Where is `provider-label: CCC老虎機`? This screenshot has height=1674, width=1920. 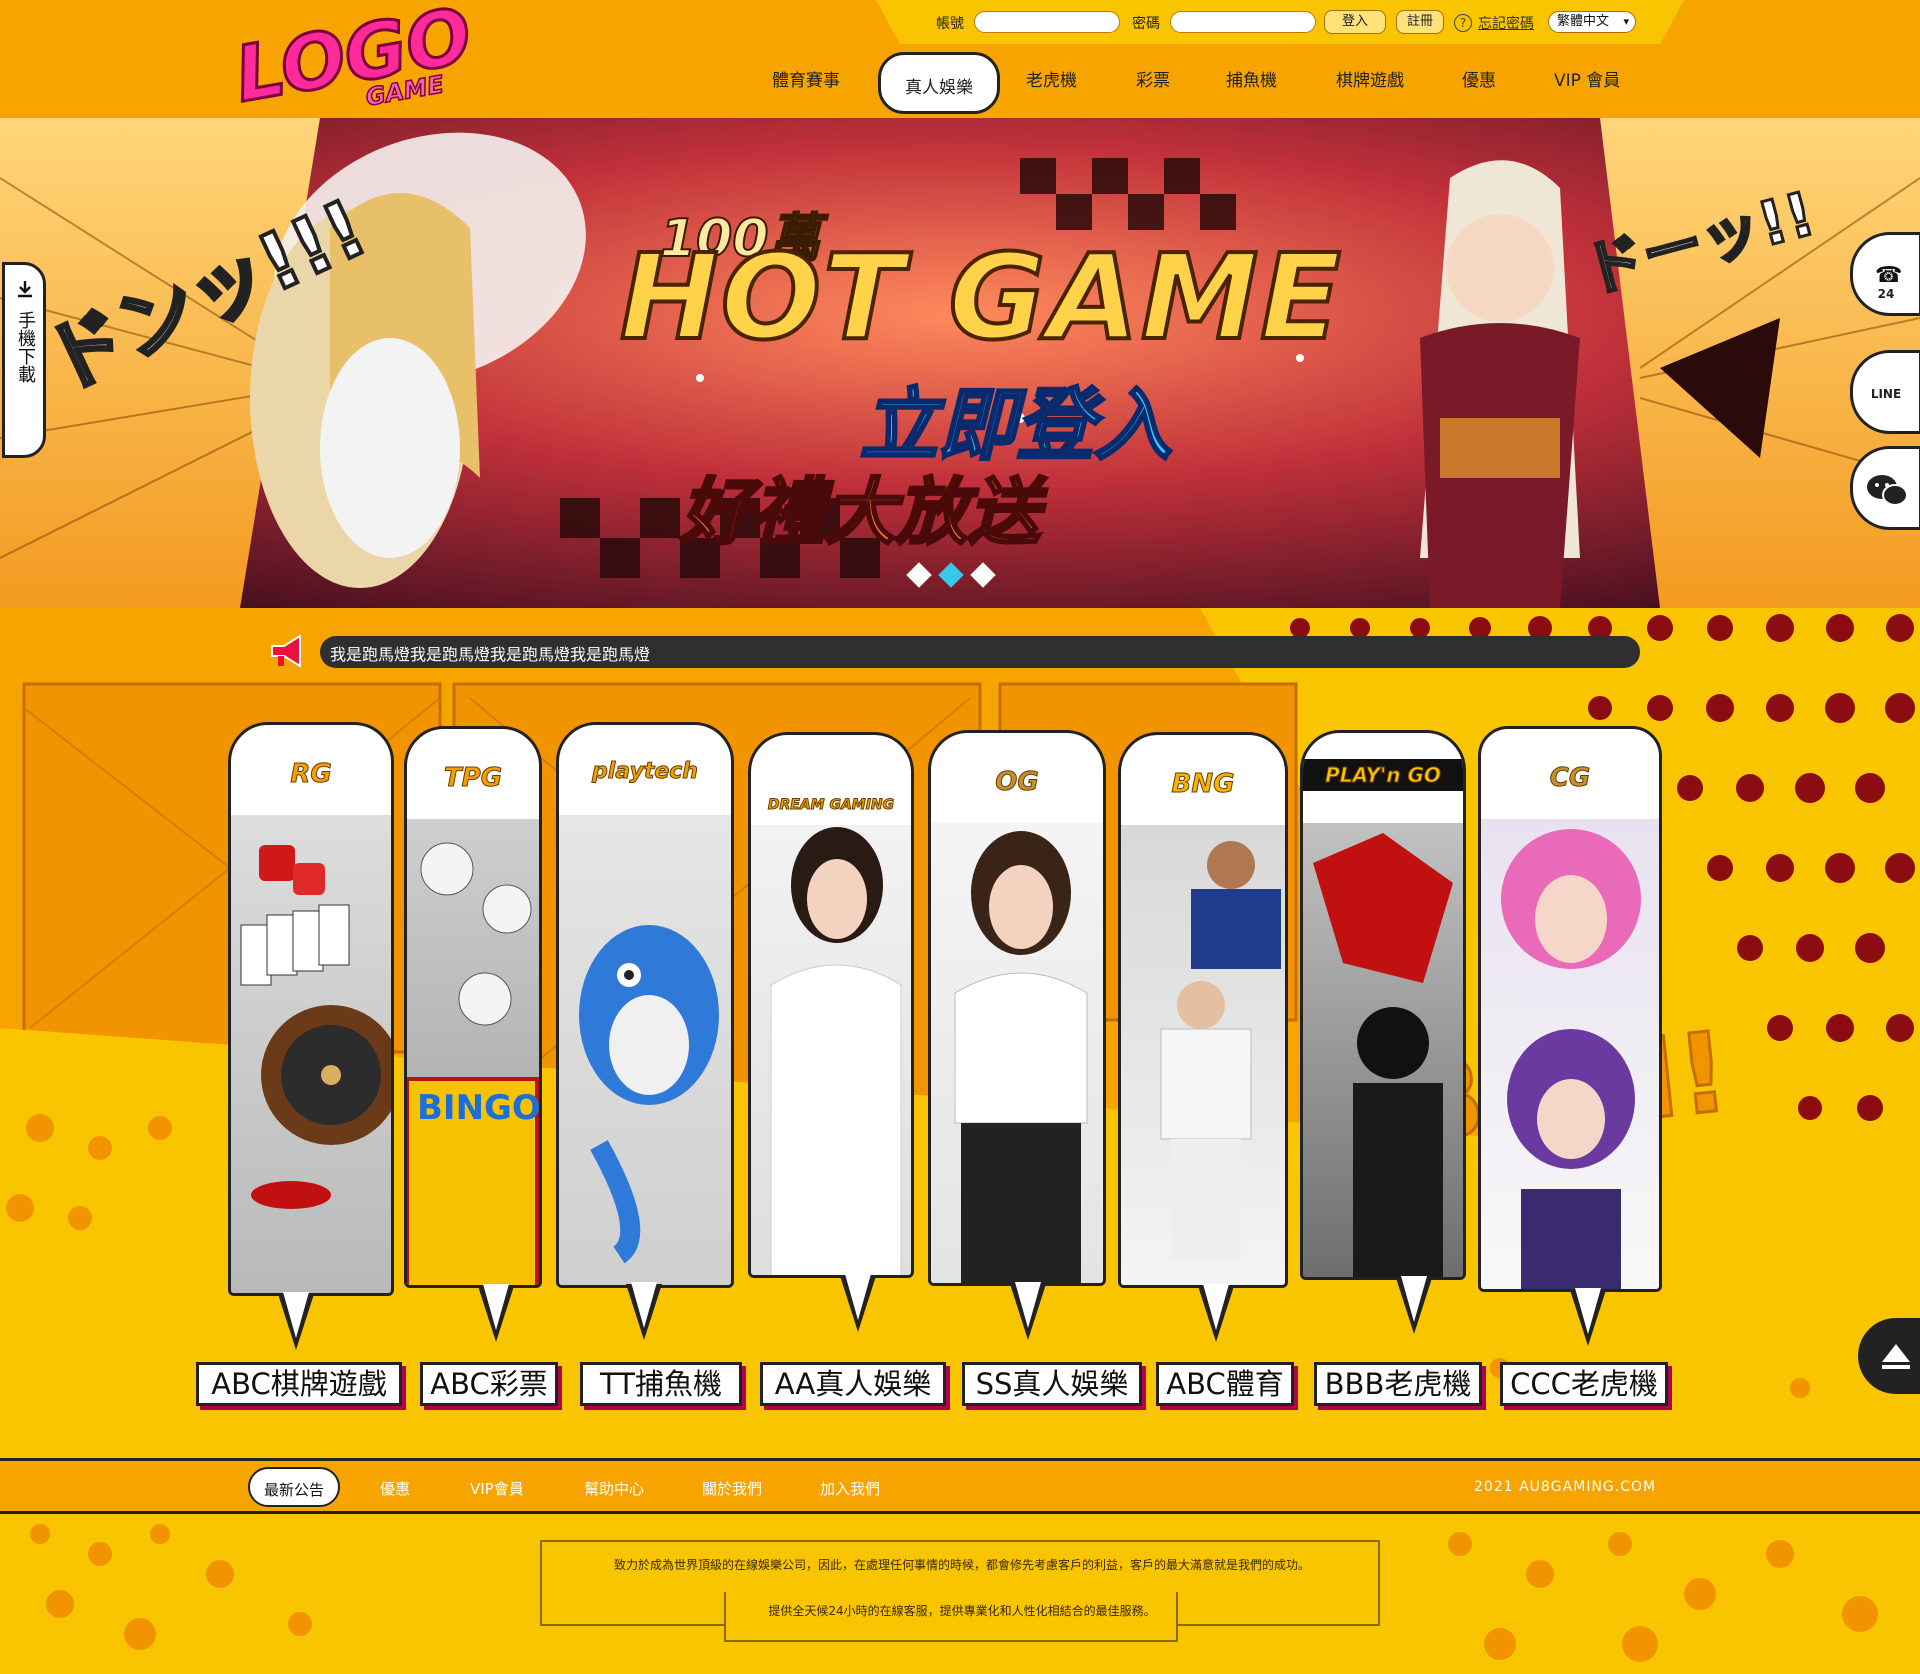
provider-label: CCC老虎機 is located at coordinates (1584, 1384).